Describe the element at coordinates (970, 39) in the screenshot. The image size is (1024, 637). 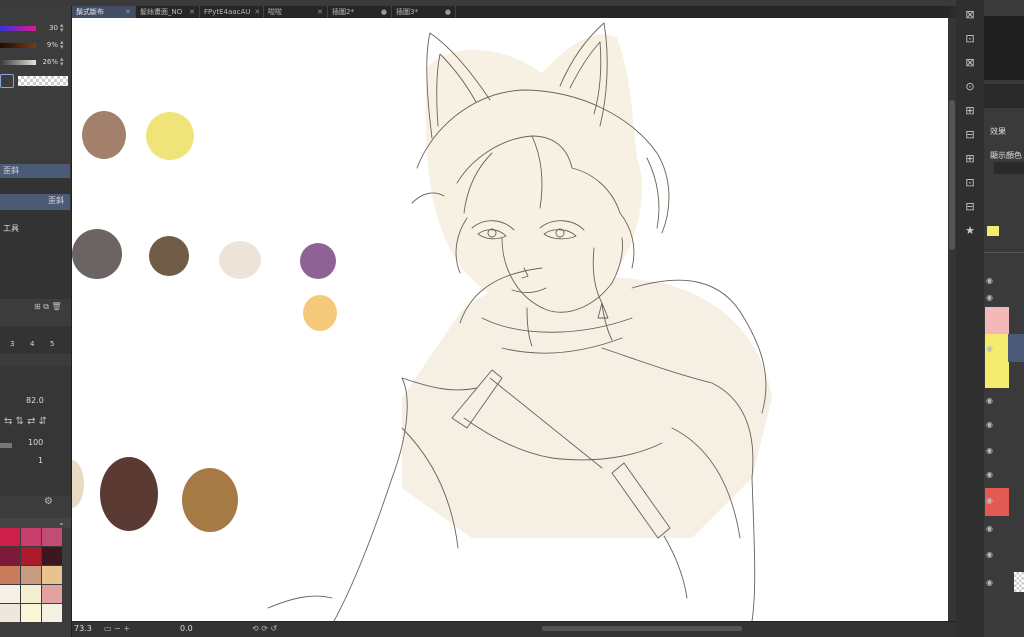
I see `tool-icon-2: ⊡` at that location.